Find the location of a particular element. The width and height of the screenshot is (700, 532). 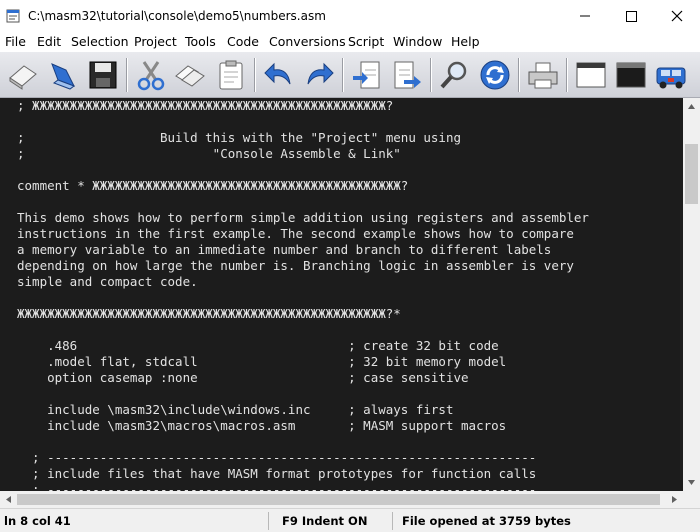

import-button is located at coordinates (367, 75).